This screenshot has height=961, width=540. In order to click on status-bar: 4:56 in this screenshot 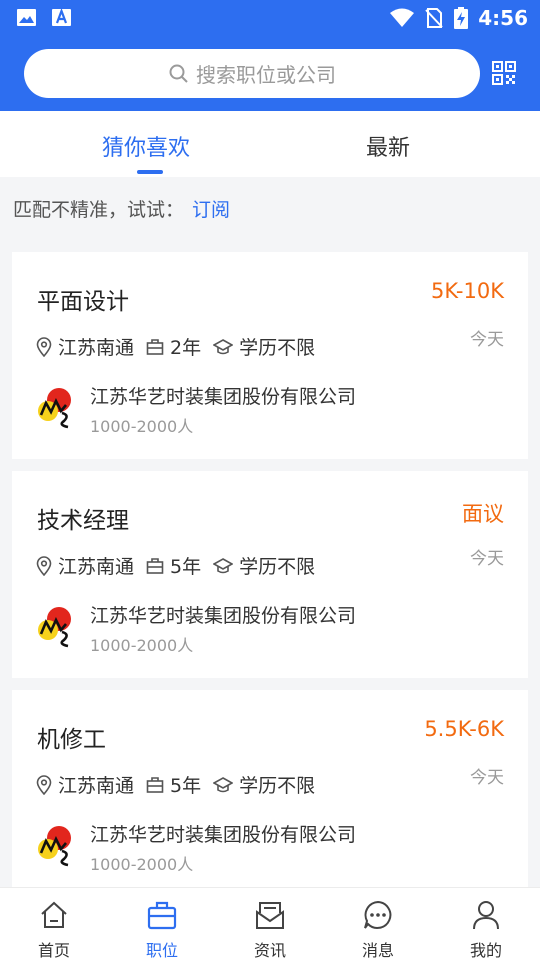, I will do `click(270, 18)`.